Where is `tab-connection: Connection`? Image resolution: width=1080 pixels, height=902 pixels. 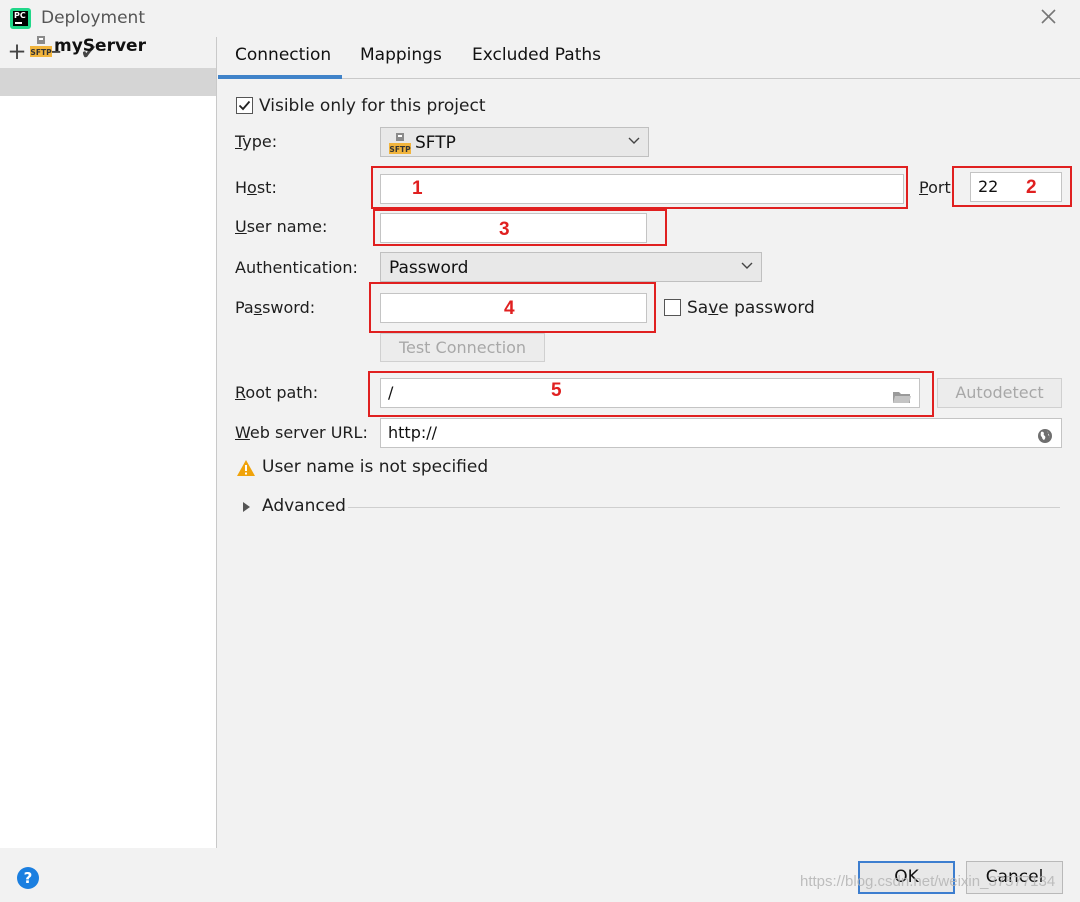 tab-connection: Connection is located at coordinates (283, 55).